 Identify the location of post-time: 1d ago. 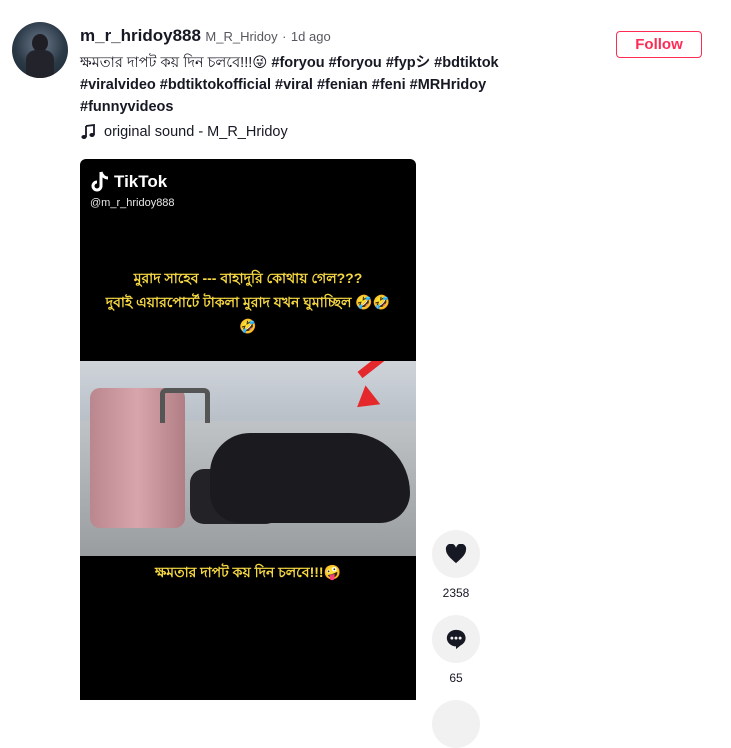
(310, 36).